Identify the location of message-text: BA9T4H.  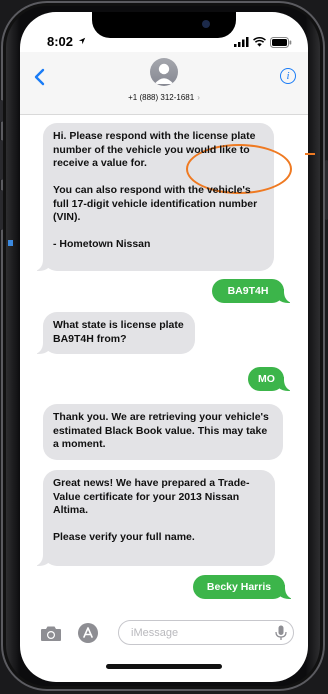
(248, 291).